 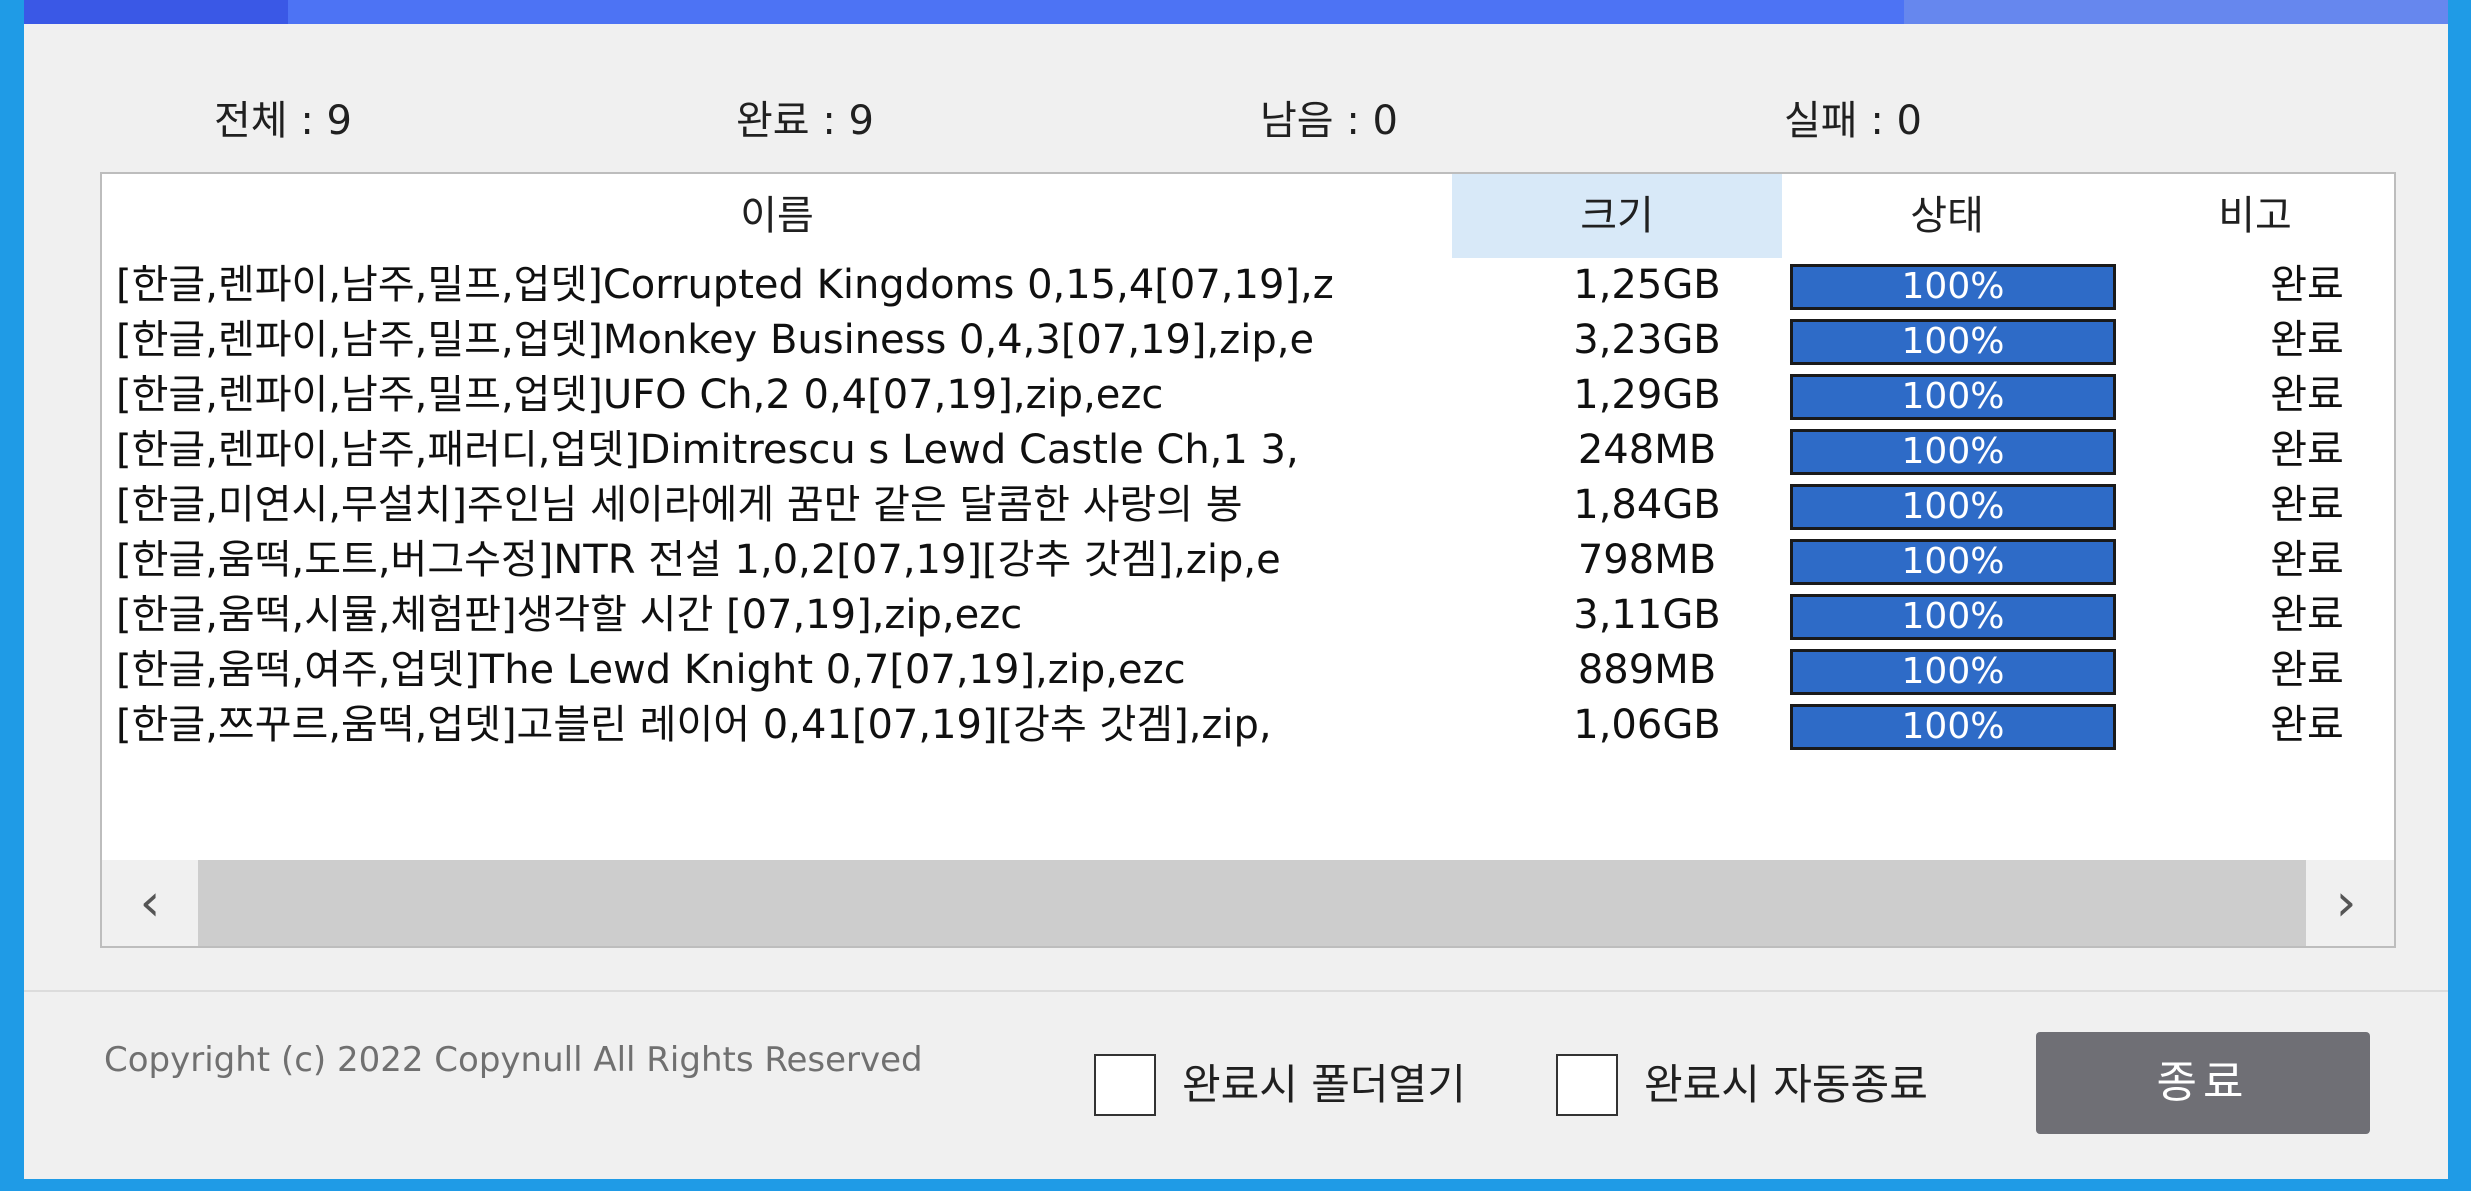 What do you see at coordinates (2346, 903) in the screenshot?
I see `scroll-right-icon: ›` at bounding box center [2346, 903].